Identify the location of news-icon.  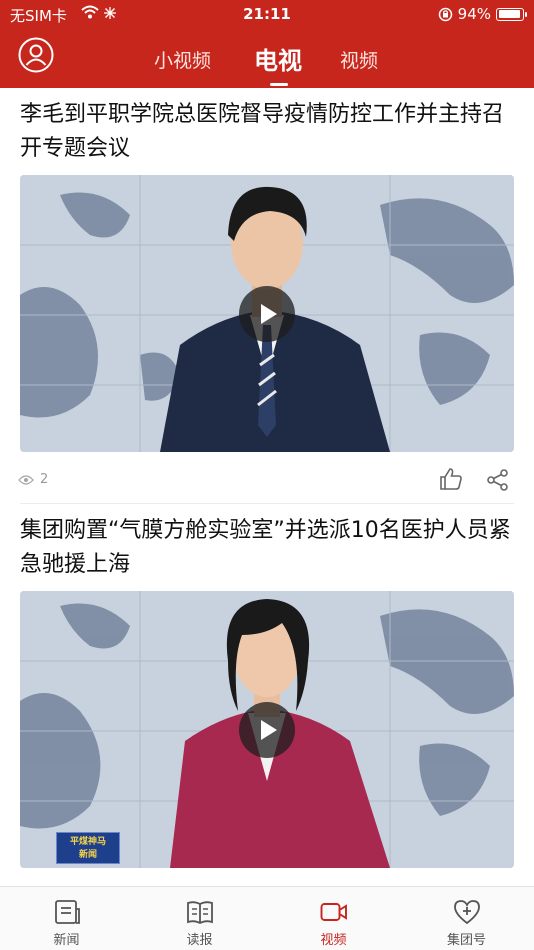
(67, 912).